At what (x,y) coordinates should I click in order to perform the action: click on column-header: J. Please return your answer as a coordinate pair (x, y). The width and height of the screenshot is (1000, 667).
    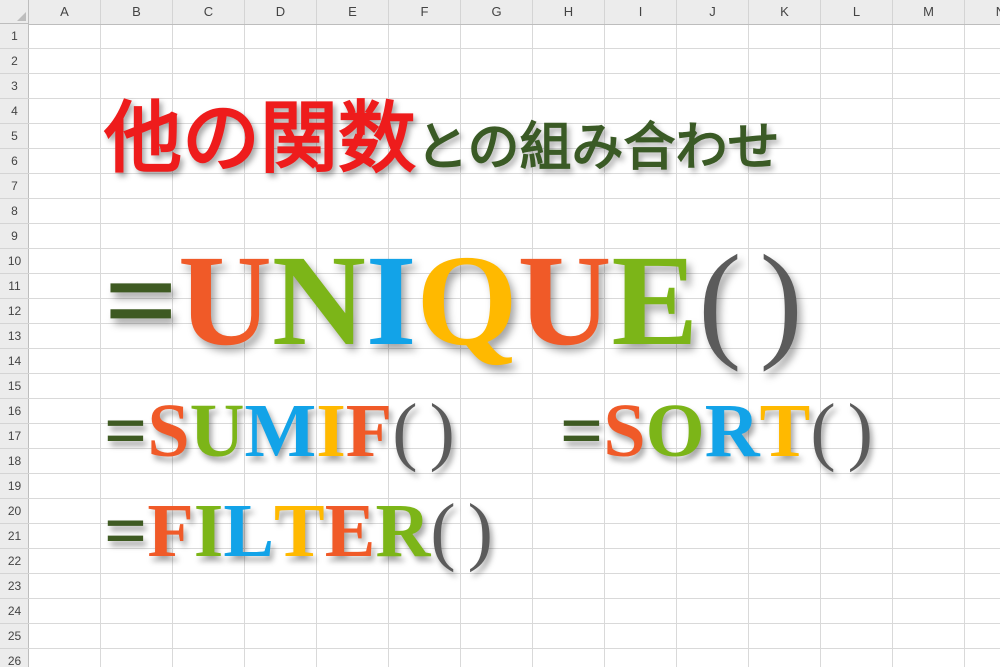
    Looking at the image, I should click on (713, 12).